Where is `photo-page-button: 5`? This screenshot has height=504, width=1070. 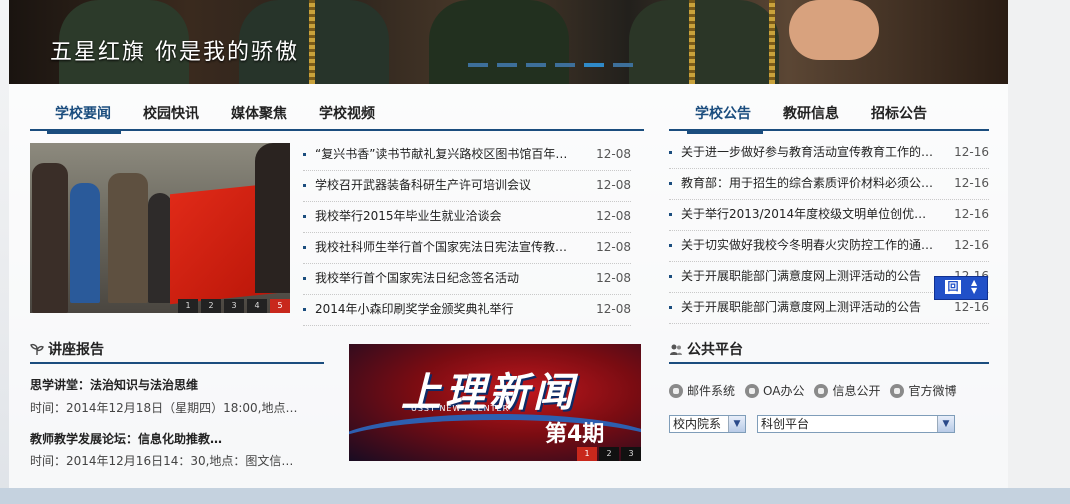 photo-page-button: 5 is located at coordinates (280, 306).